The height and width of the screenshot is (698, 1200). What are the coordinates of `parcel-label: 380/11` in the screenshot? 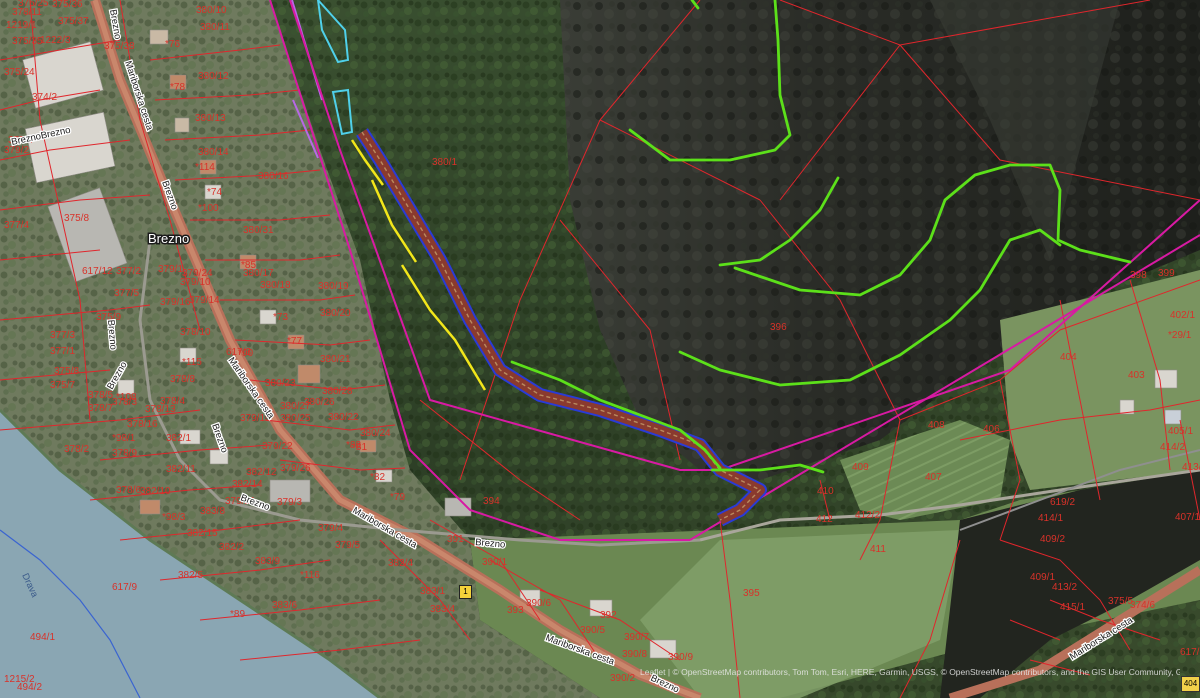 It's located at (215, 27).